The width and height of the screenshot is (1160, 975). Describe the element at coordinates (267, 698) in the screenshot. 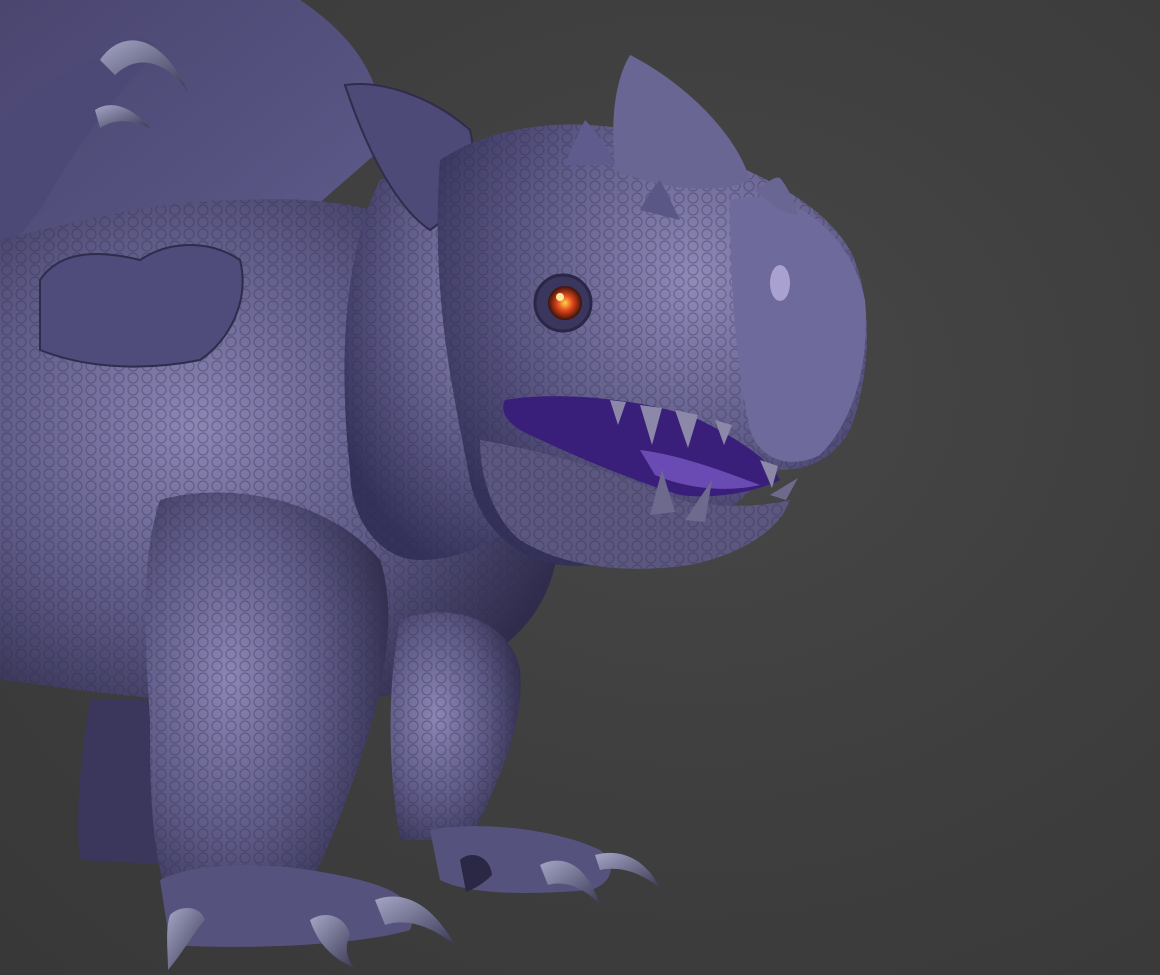

I see `leg-scales` at that location.